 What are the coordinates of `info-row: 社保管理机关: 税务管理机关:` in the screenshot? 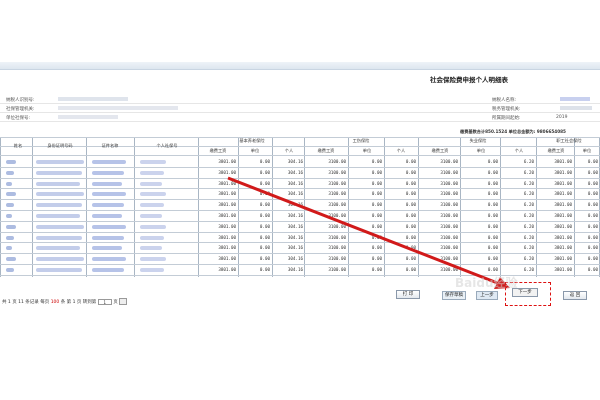 It's located at (300, 108).